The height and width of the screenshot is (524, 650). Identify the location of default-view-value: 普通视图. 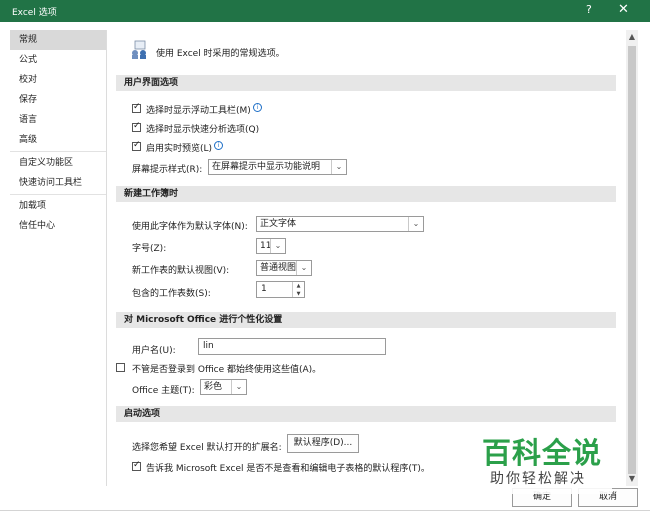
(278, 268).